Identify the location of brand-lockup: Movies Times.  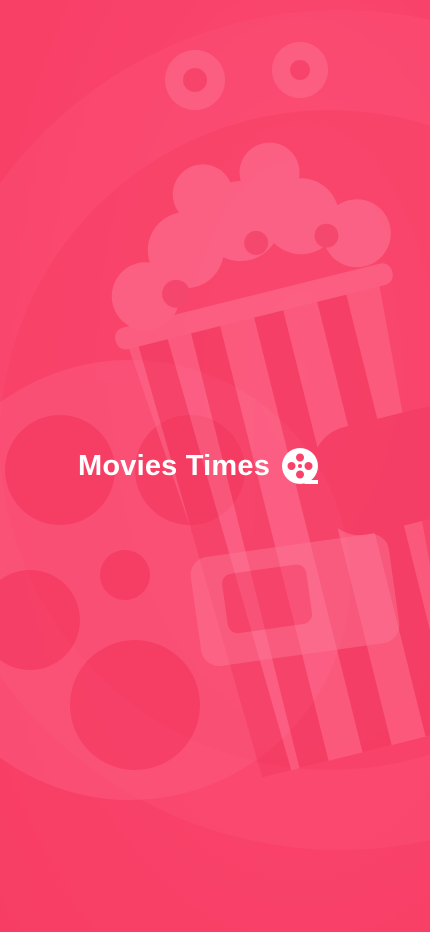
(199, 466).